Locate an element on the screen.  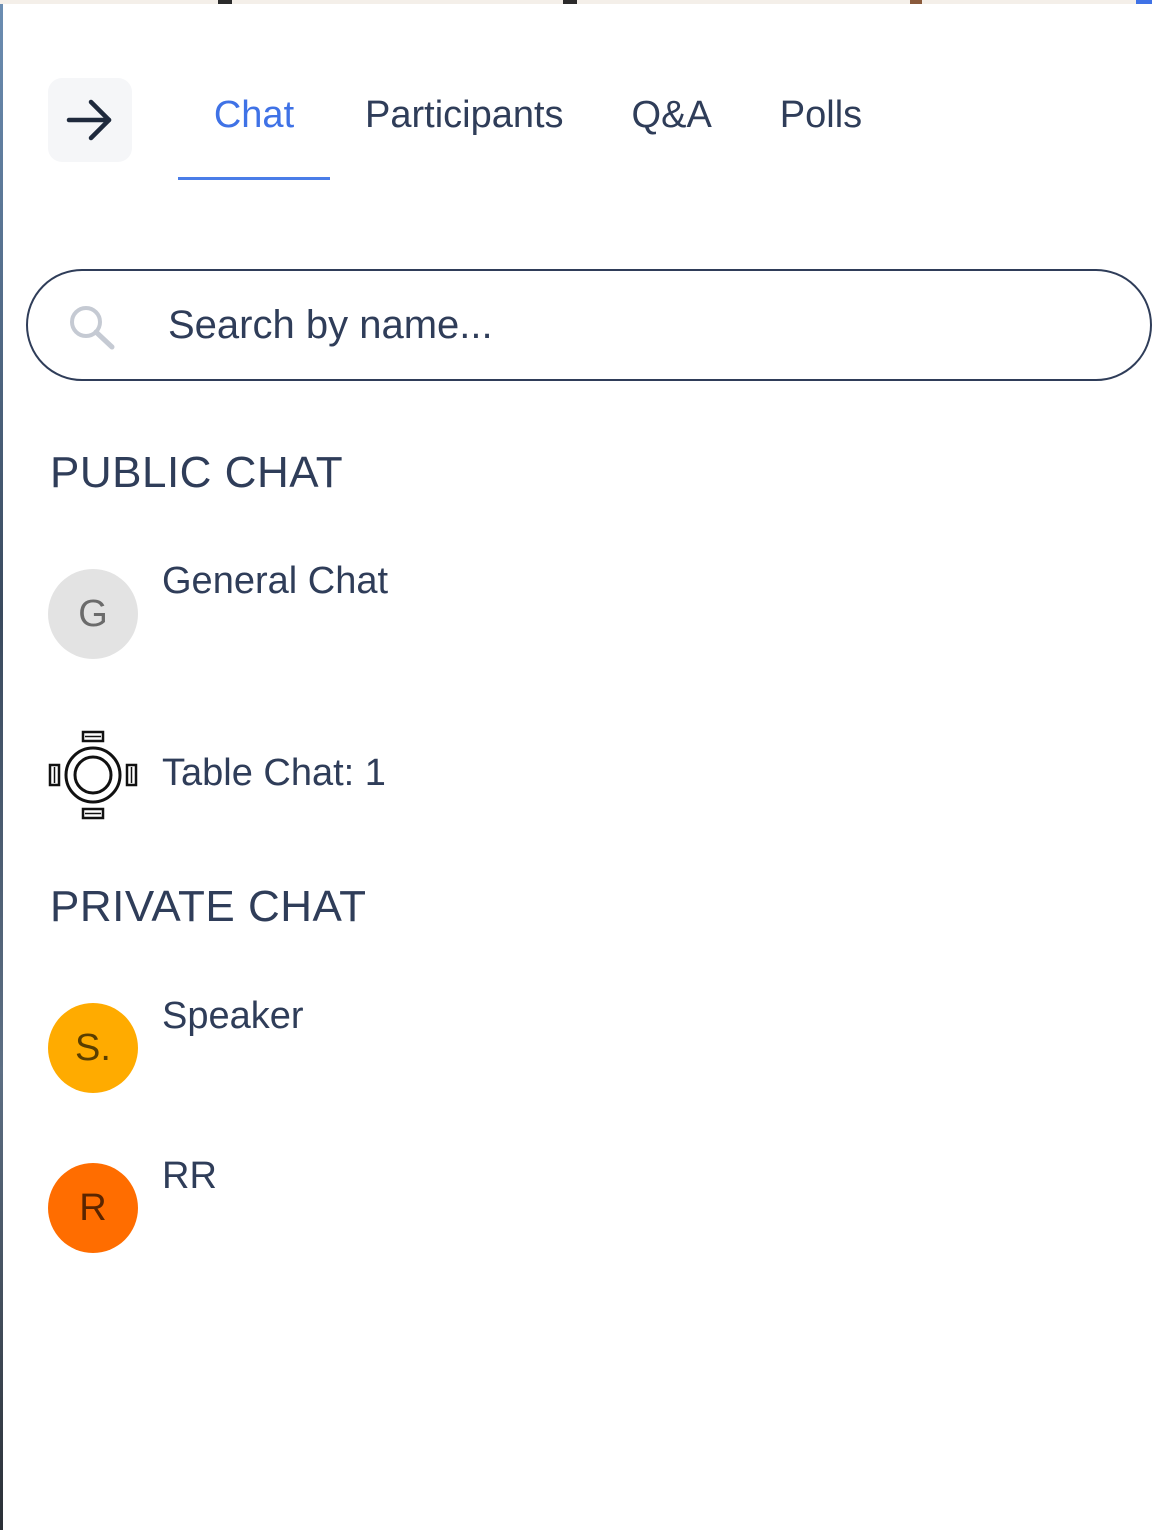
search-input is located at coordinates (618, 325).